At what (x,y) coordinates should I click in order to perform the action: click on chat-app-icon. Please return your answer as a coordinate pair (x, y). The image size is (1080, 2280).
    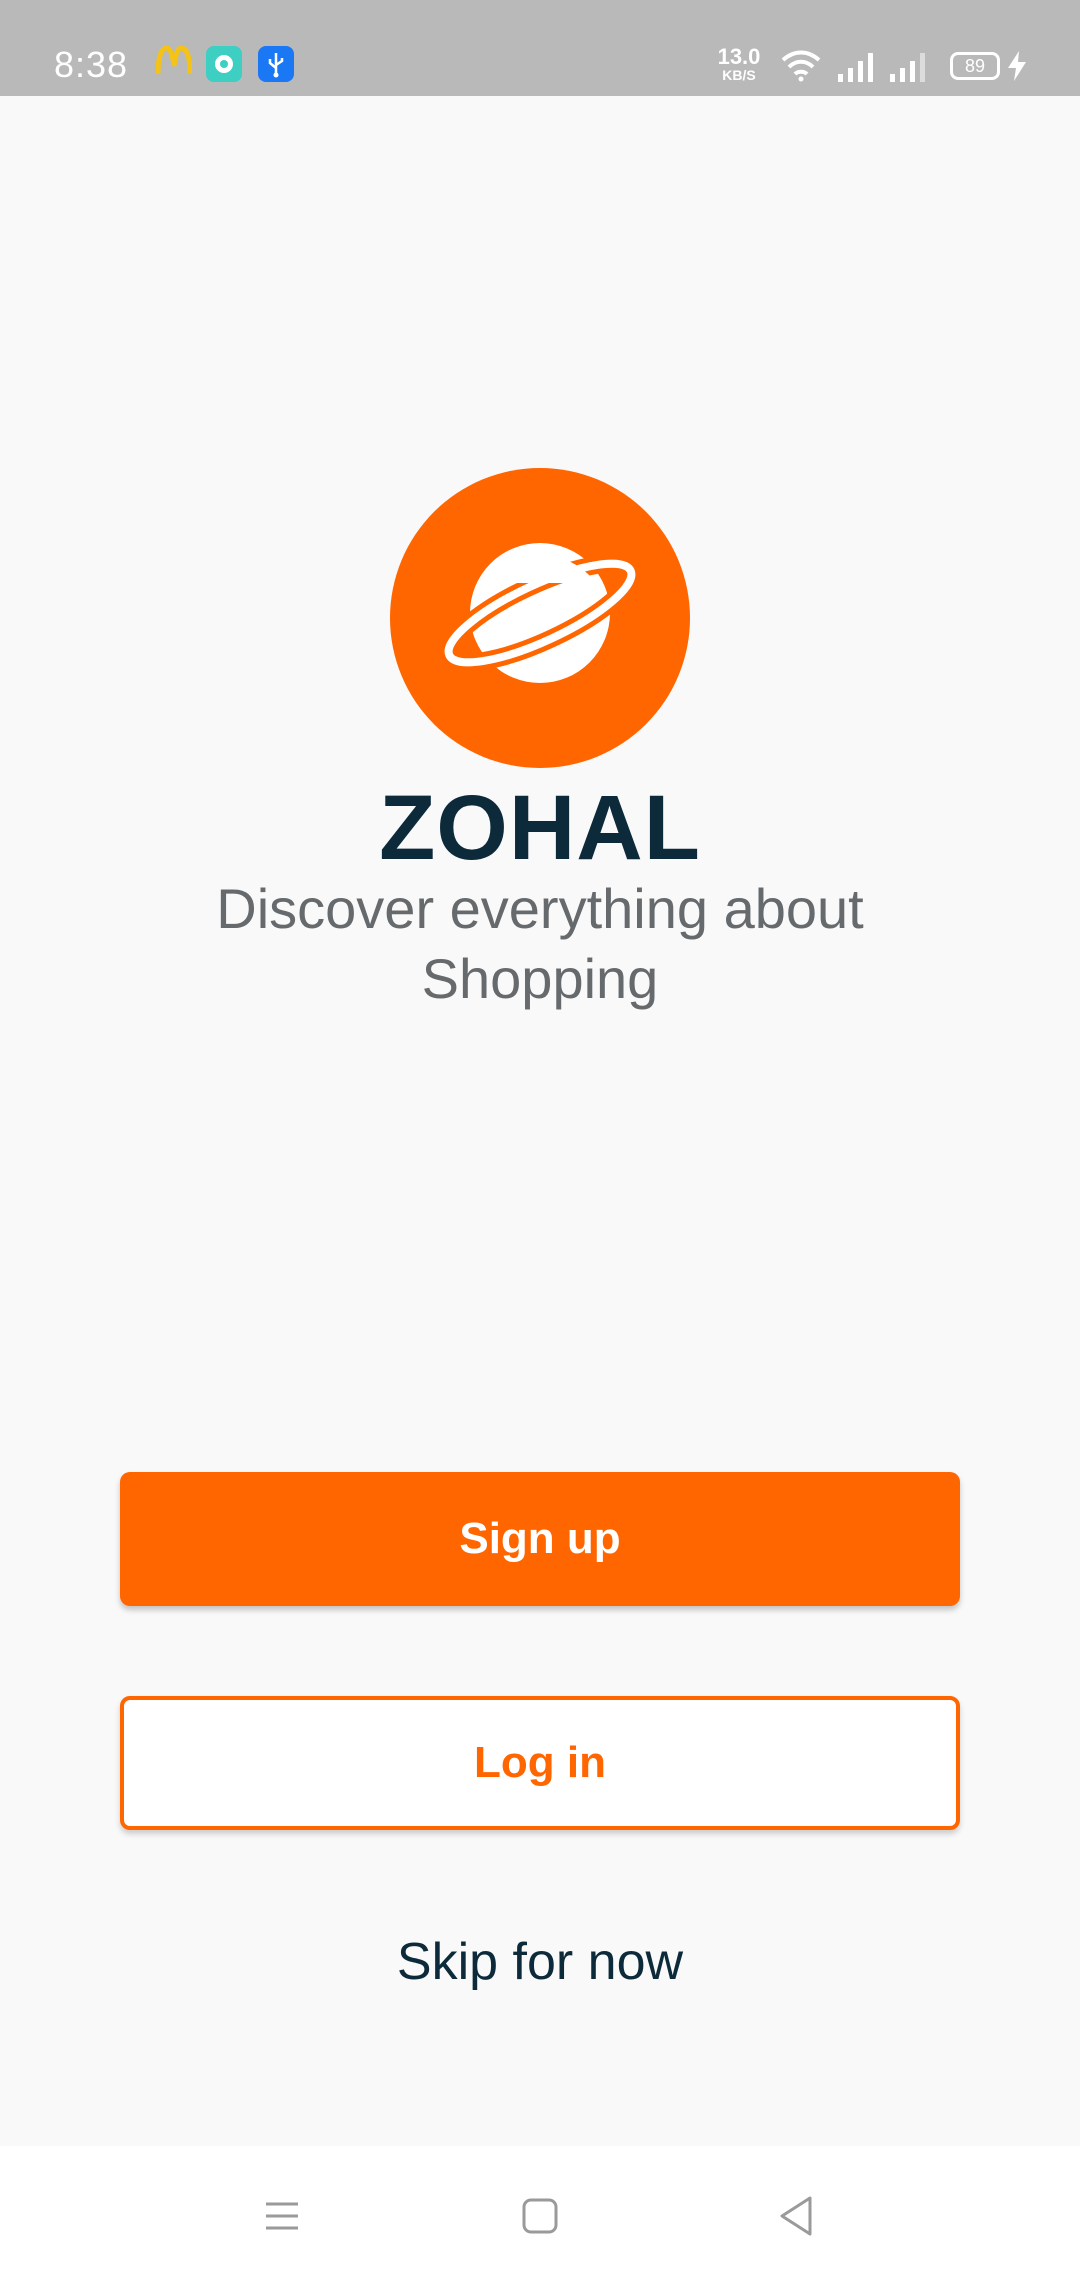
    Looking at the image, I should click on (224, 64).